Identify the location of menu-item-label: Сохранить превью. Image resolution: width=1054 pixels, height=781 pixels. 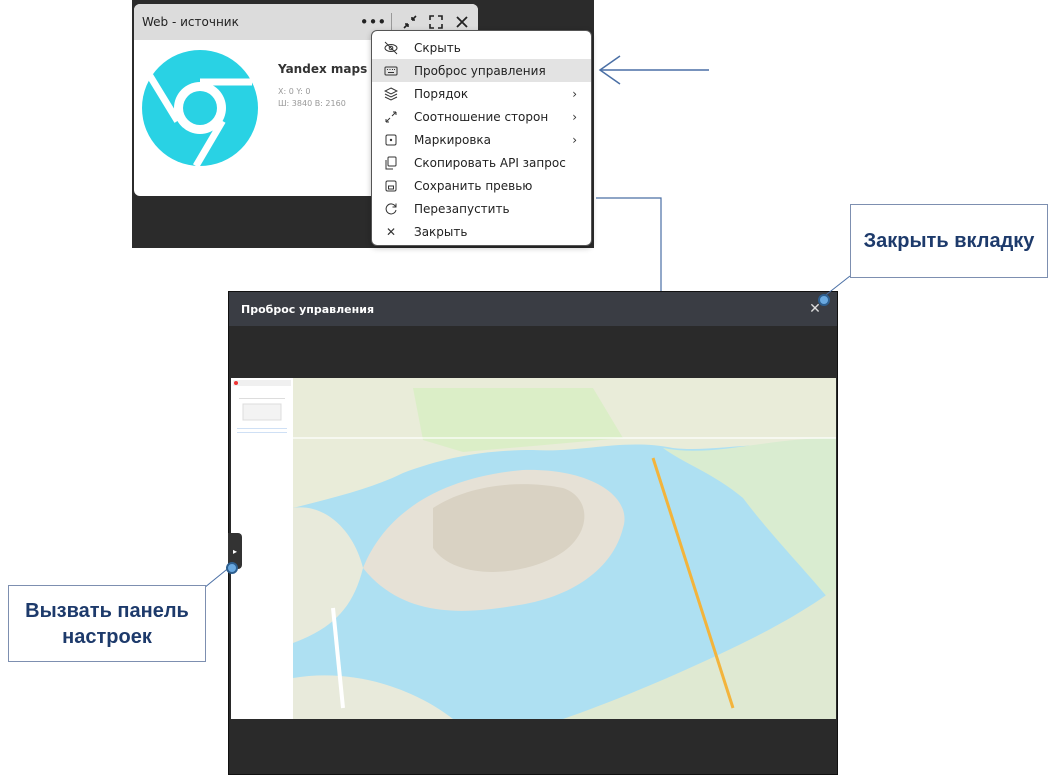
(473, 185).